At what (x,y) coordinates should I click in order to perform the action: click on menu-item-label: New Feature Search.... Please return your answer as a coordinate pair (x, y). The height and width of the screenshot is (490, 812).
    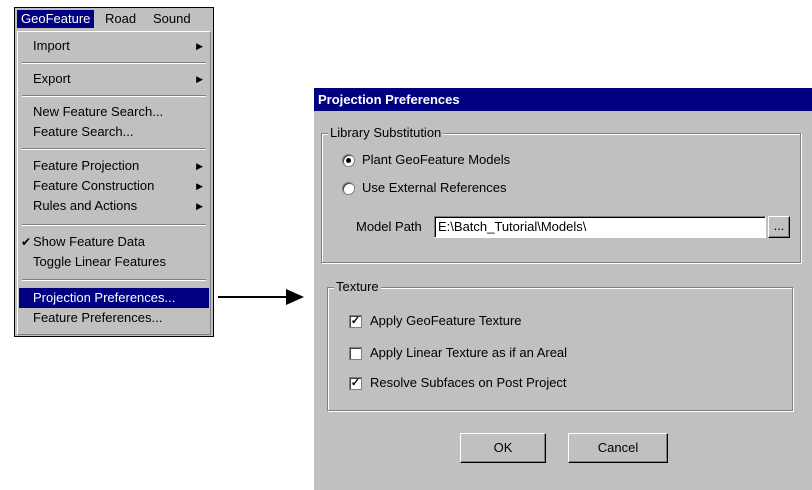
    Looking at the image, I should click on (98, 111).